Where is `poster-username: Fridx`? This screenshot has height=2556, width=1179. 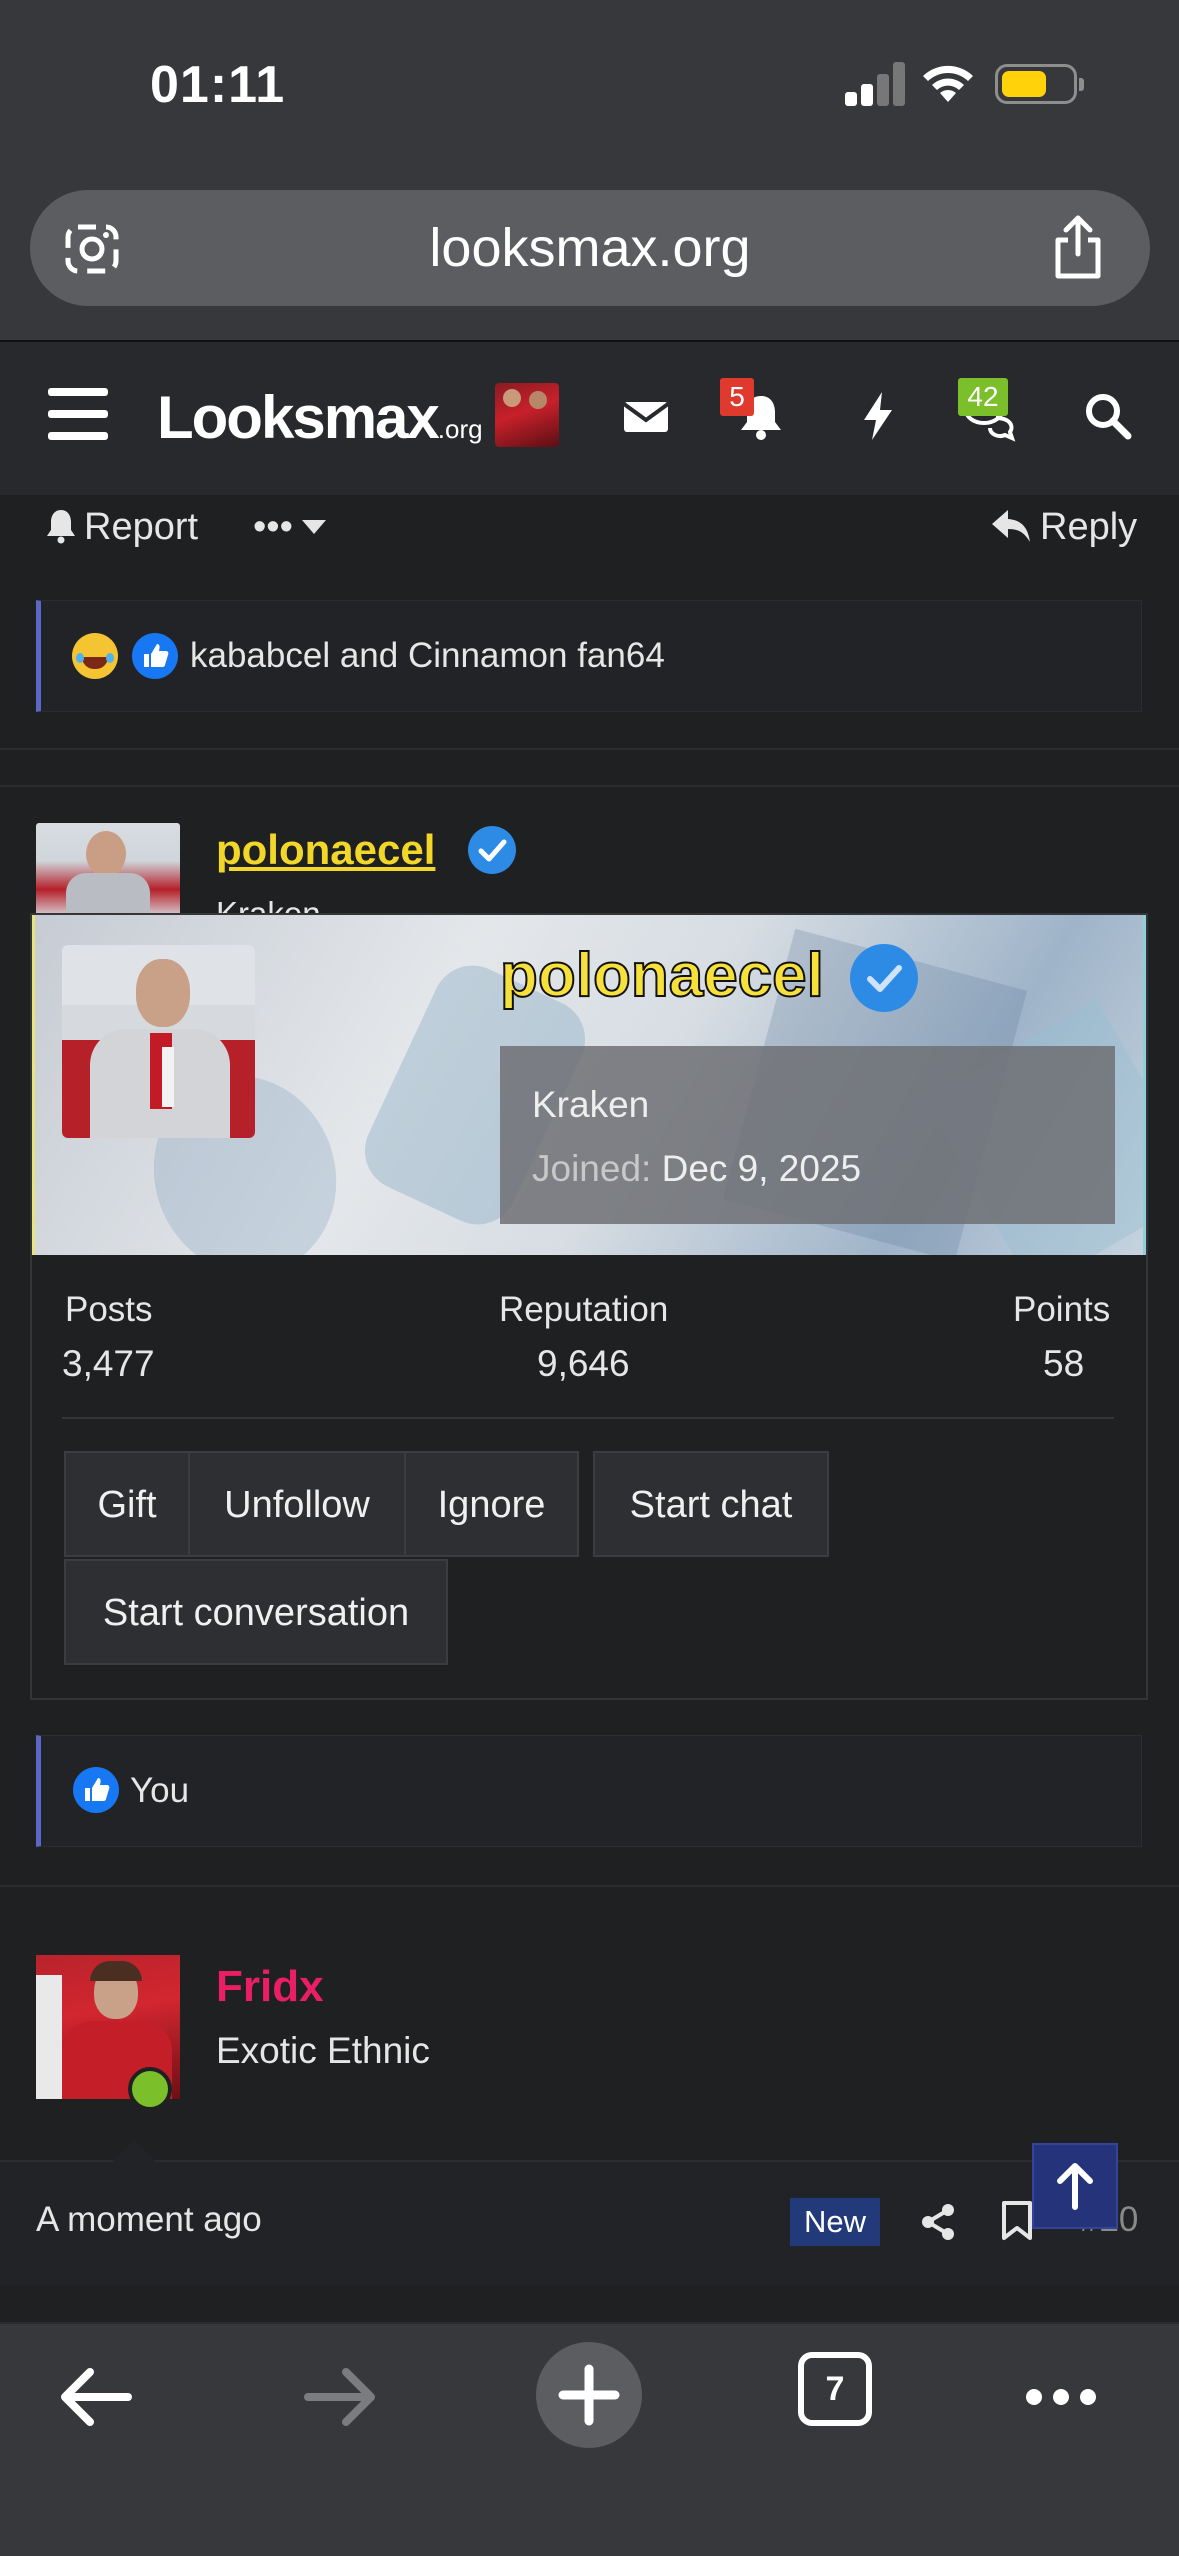
poster-username: Fridx is located at coordinates (270, 1987).